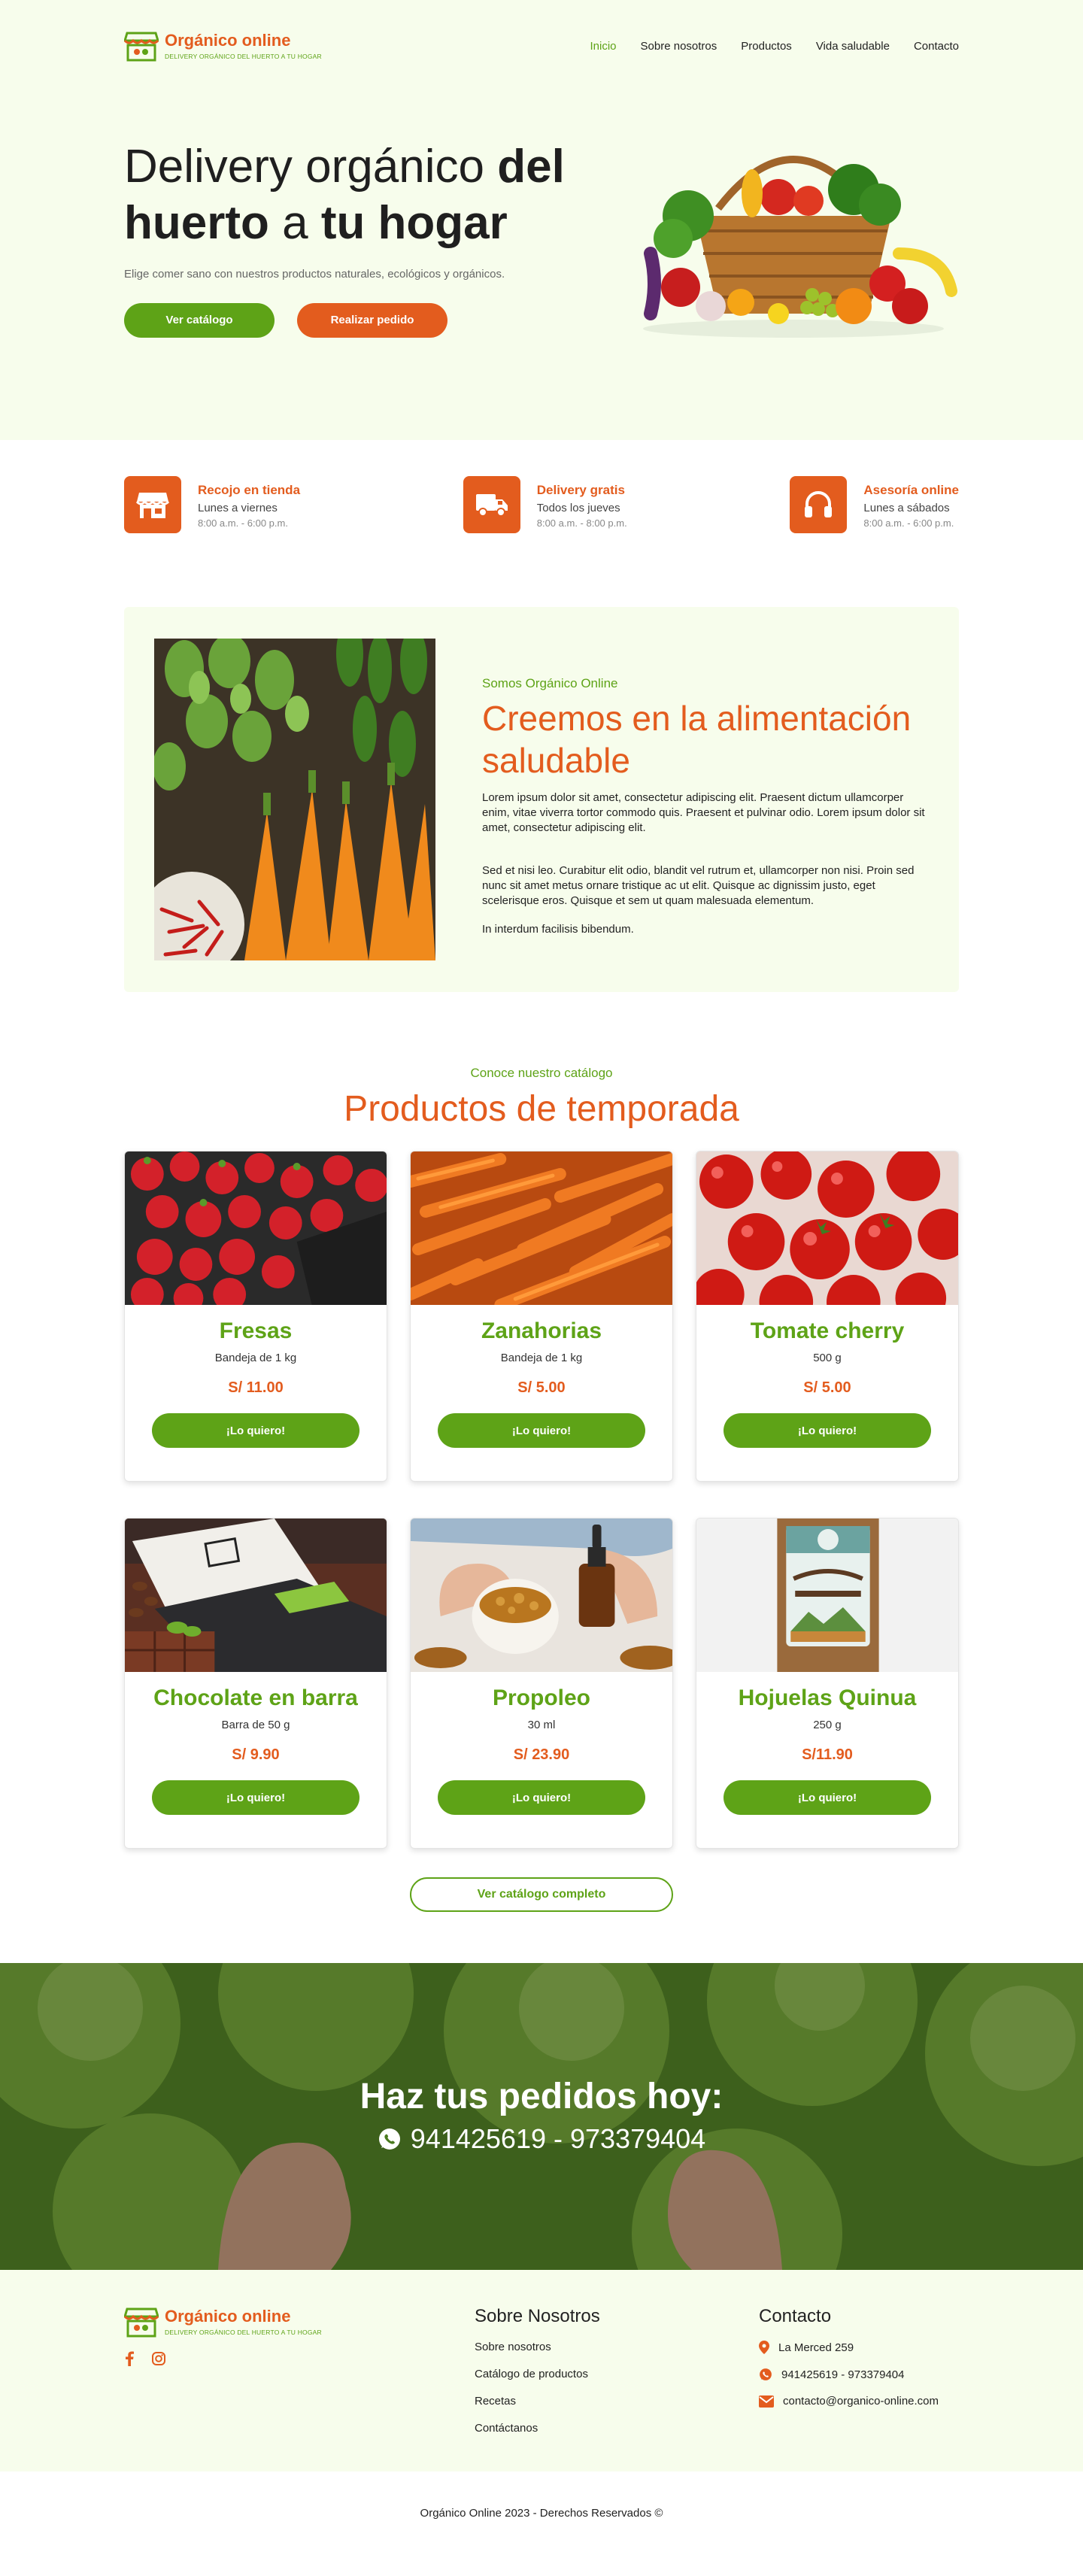  What do you see at coordinates (578, 508) in the screenshot?
I see `feature-days: Todos los jueves` at bounding box center [578, 508].